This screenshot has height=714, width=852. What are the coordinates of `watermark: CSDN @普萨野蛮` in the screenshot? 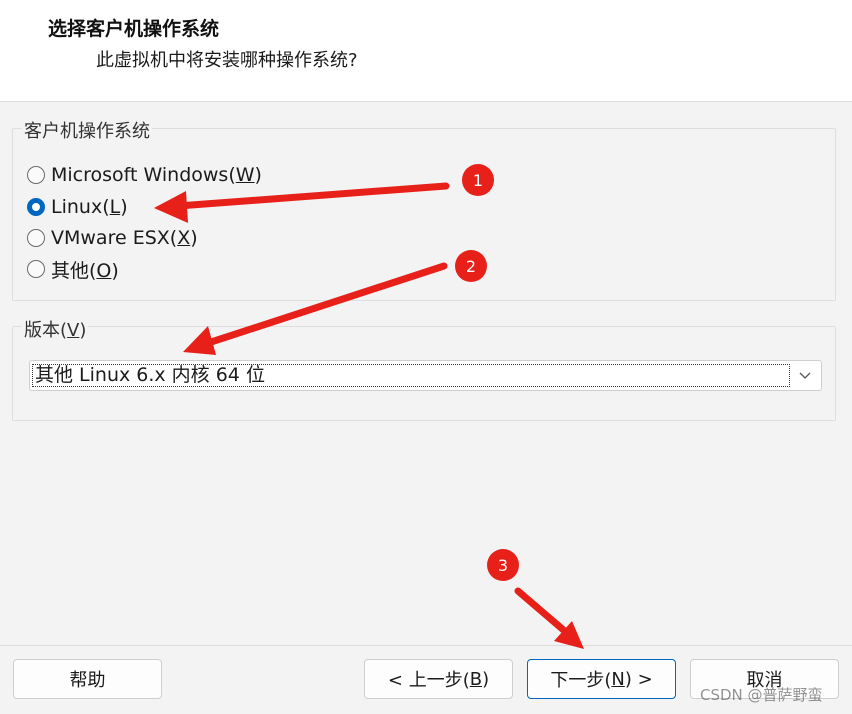 It's located at (761, 695).